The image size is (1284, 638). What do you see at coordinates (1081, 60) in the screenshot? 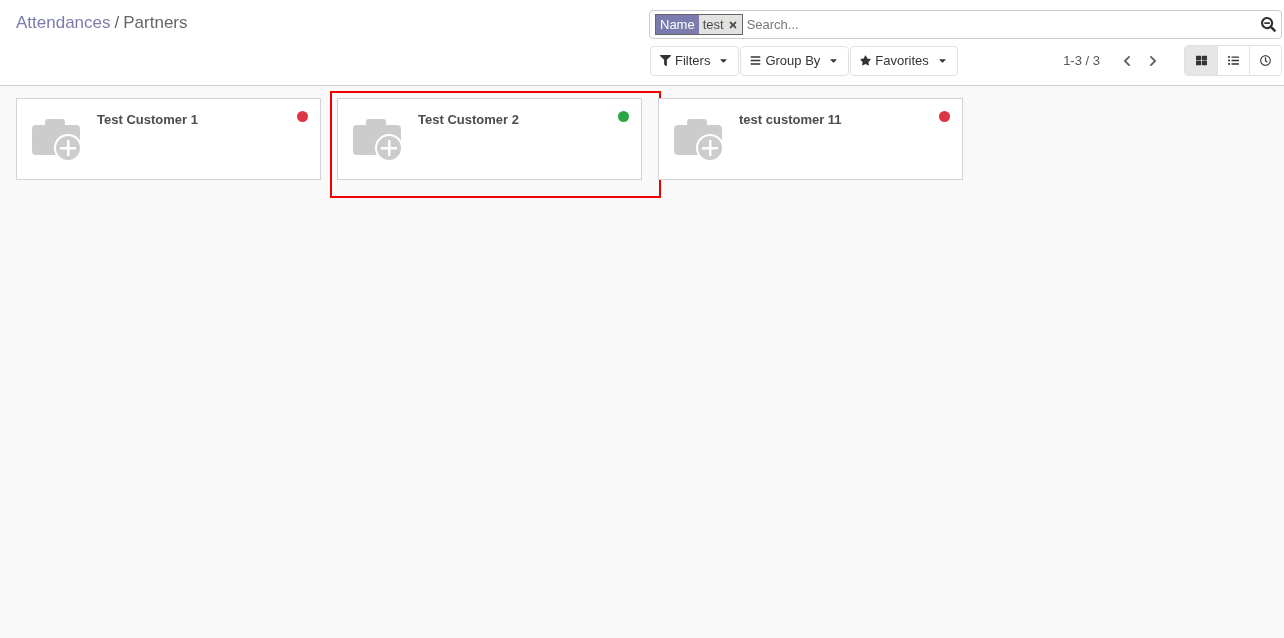
I see `pager-value: 1-3 / 3` at bounding box center [1081, 60].